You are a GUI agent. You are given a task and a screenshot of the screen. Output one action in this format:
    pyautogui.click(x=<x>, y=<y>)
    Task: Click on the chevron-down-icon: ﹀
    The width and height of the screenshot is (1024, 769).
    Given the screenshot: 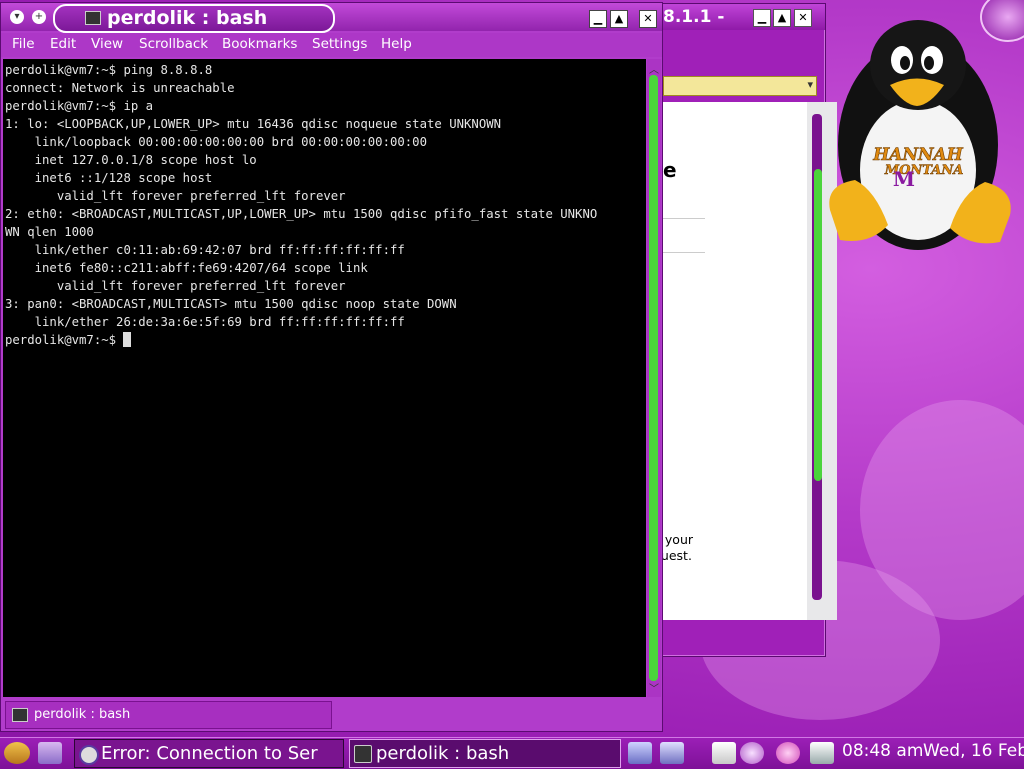 What is the action you would take?
    pyautogui.click(x=654, y=687)
    